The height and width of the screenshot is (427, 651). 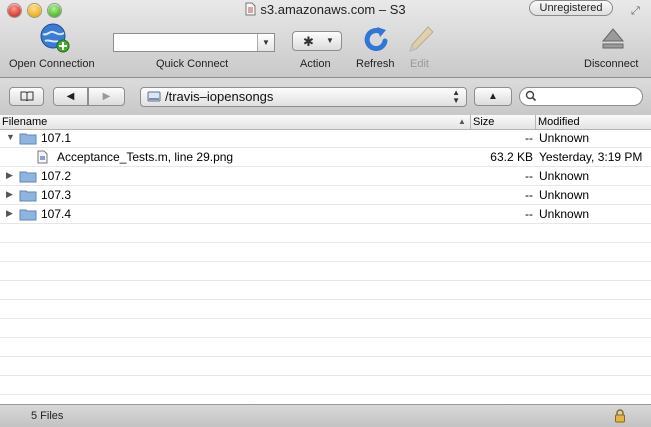 What do you see at coordinates (154, 96) in the screenshot?
I see `drive-icon` at bounding box center [154, 96].